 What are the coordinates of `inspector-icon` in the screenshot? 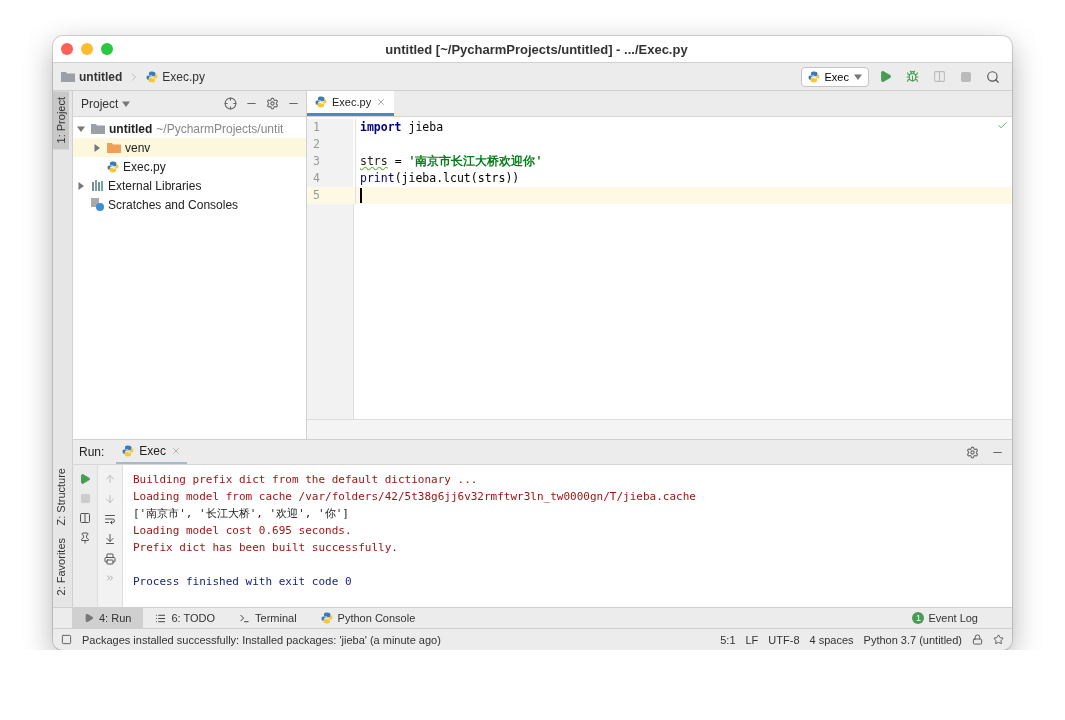 It's located at (998, 639).